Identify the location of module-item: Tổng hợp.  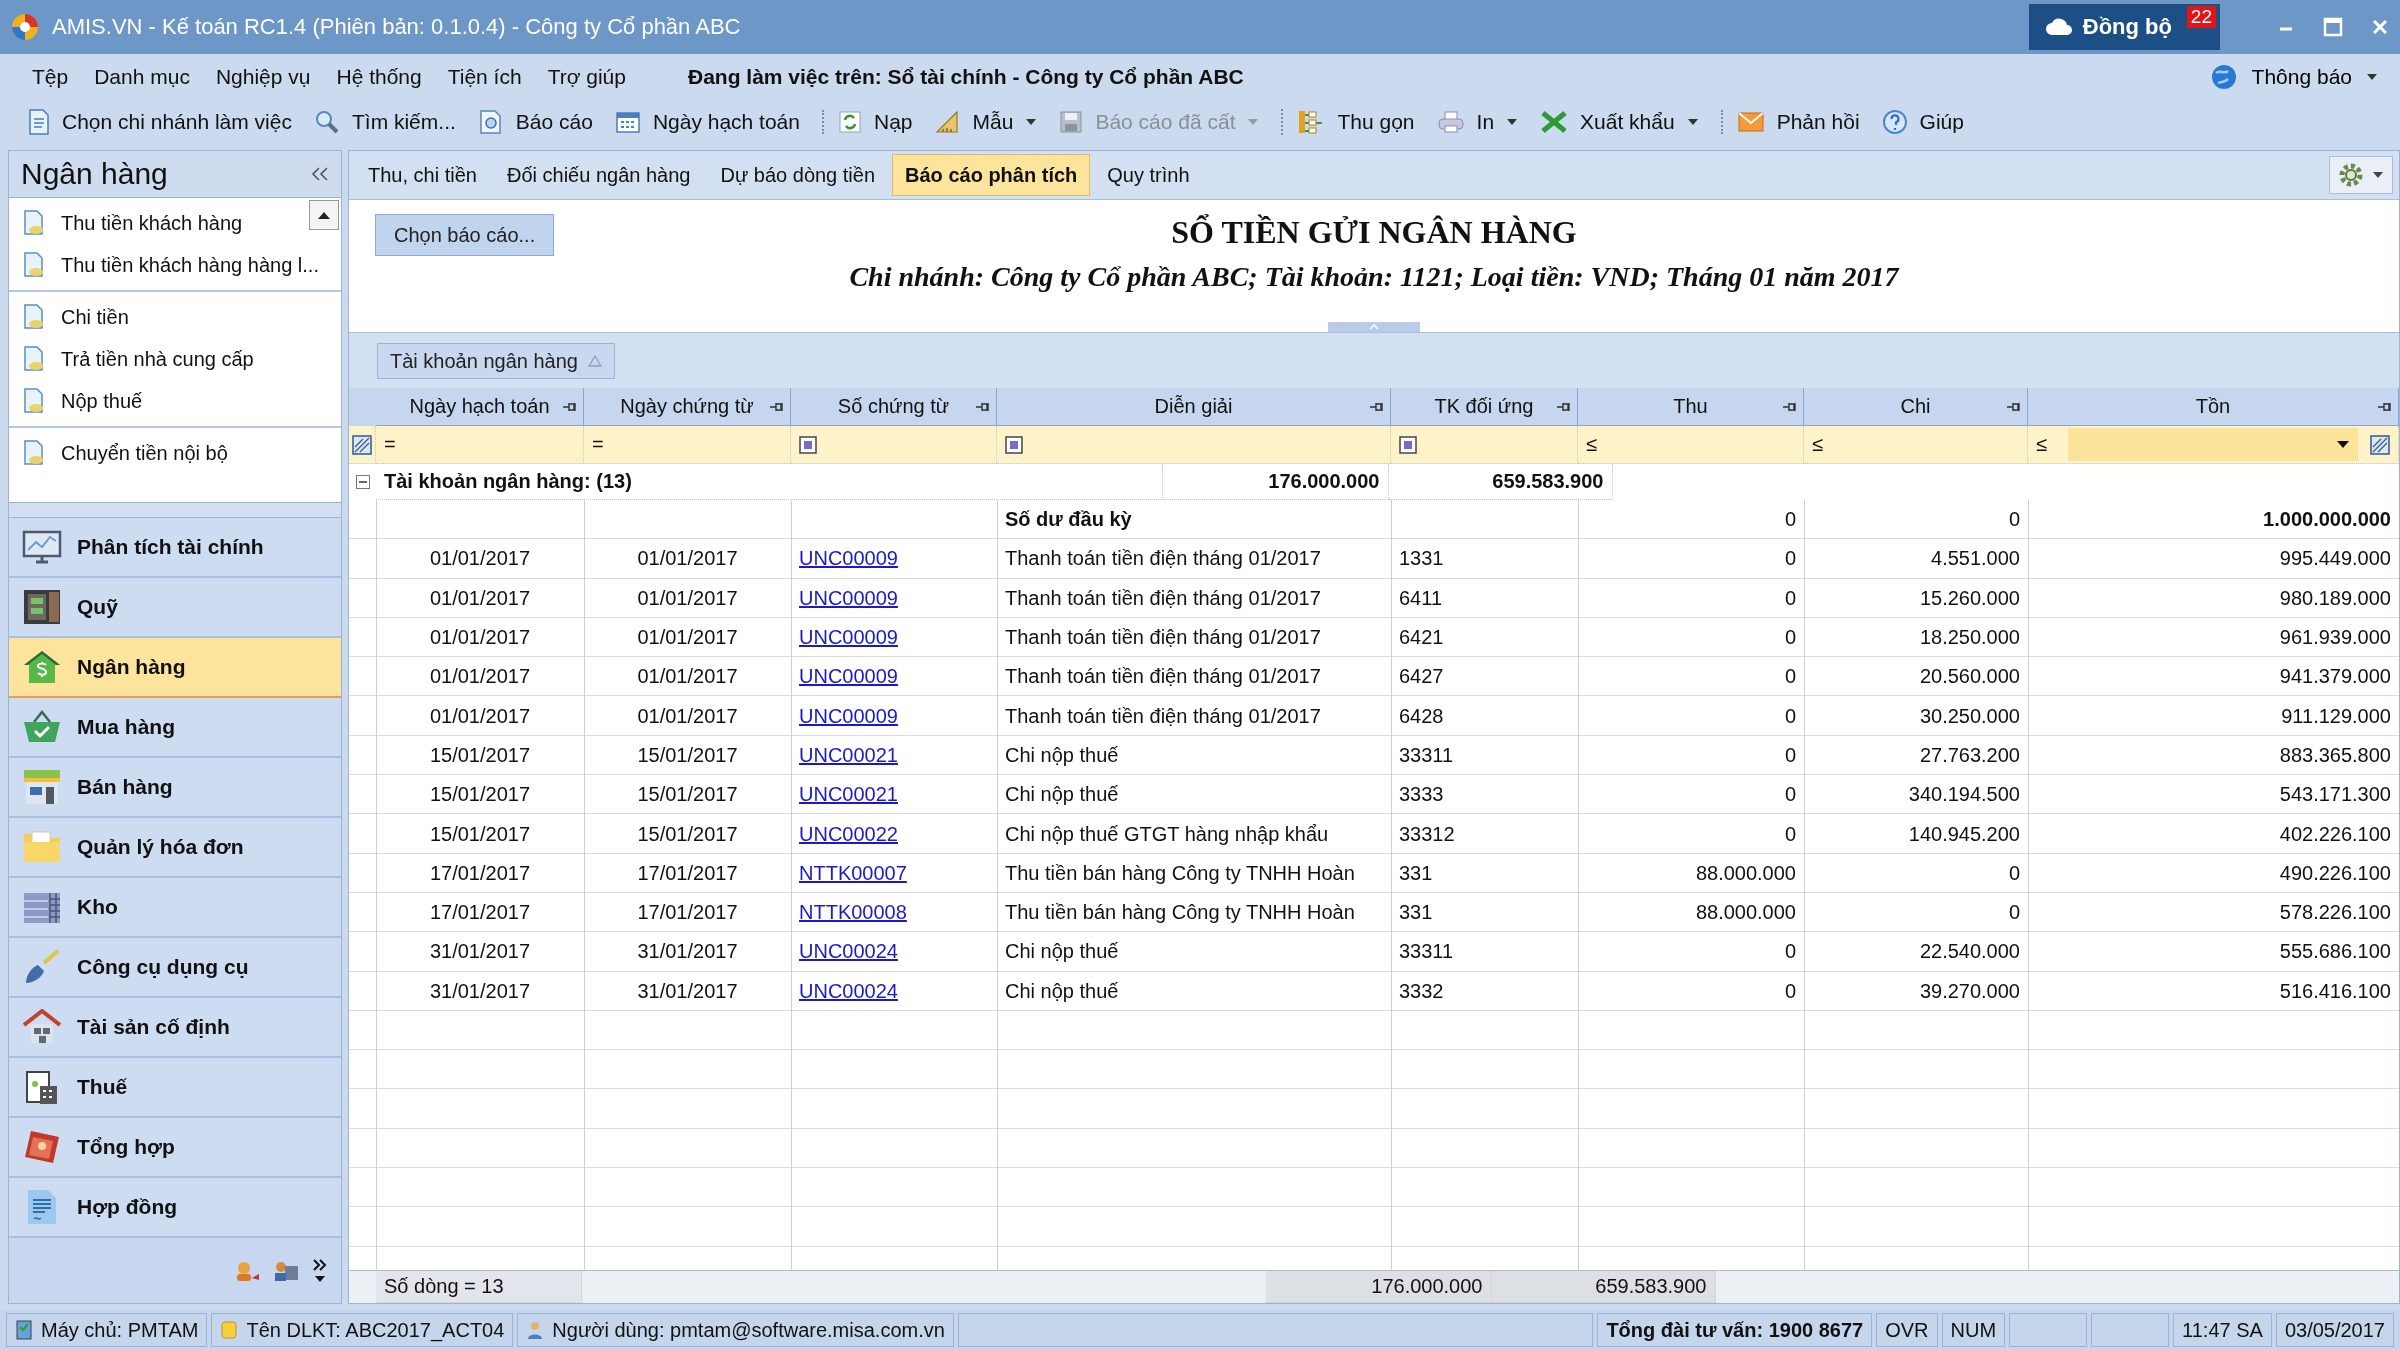
(175, 1148).